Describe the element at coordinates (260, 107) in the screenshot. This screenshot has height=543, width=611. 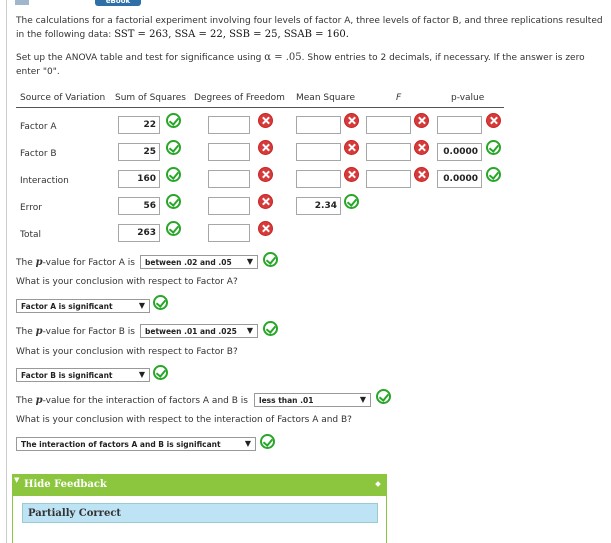
I see `header-divider` at that location.